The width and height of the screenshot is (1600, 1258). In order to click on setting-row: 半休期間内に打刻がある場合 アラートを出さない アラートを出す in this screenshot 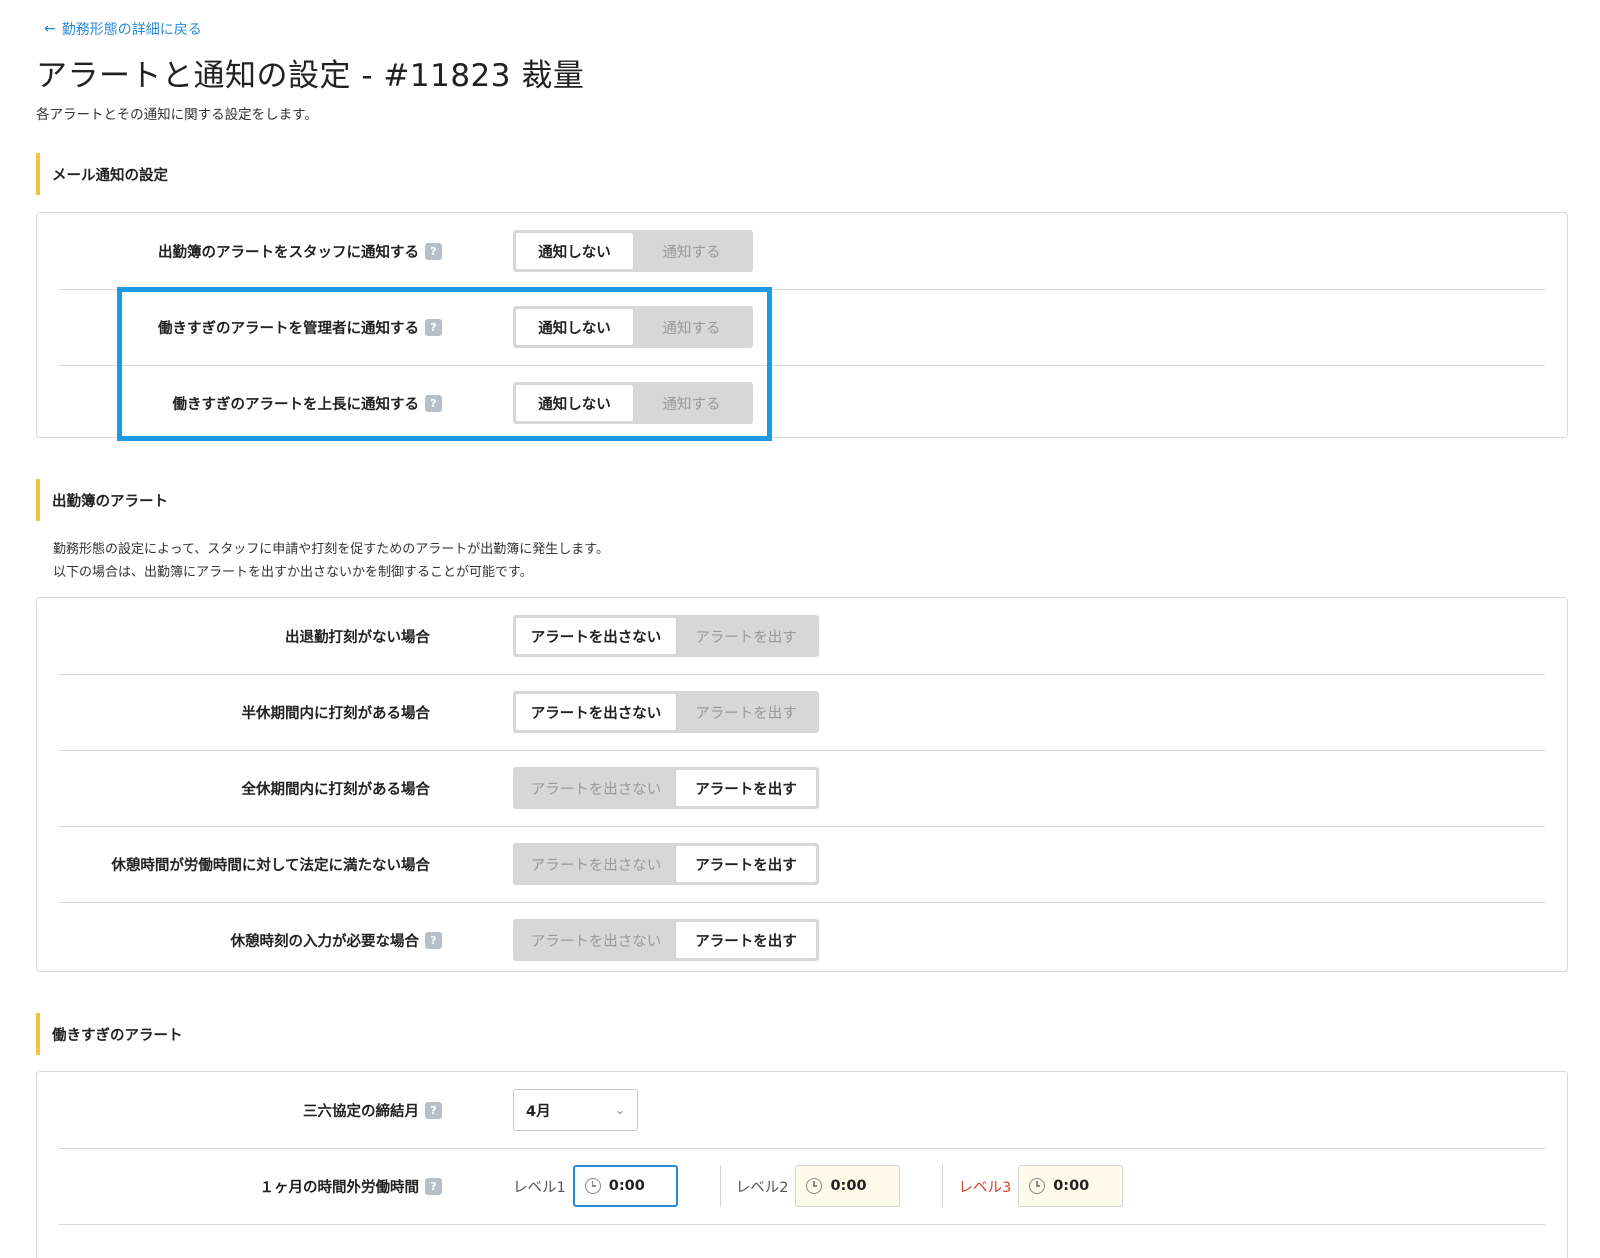, I will do `click(802, 712)`.